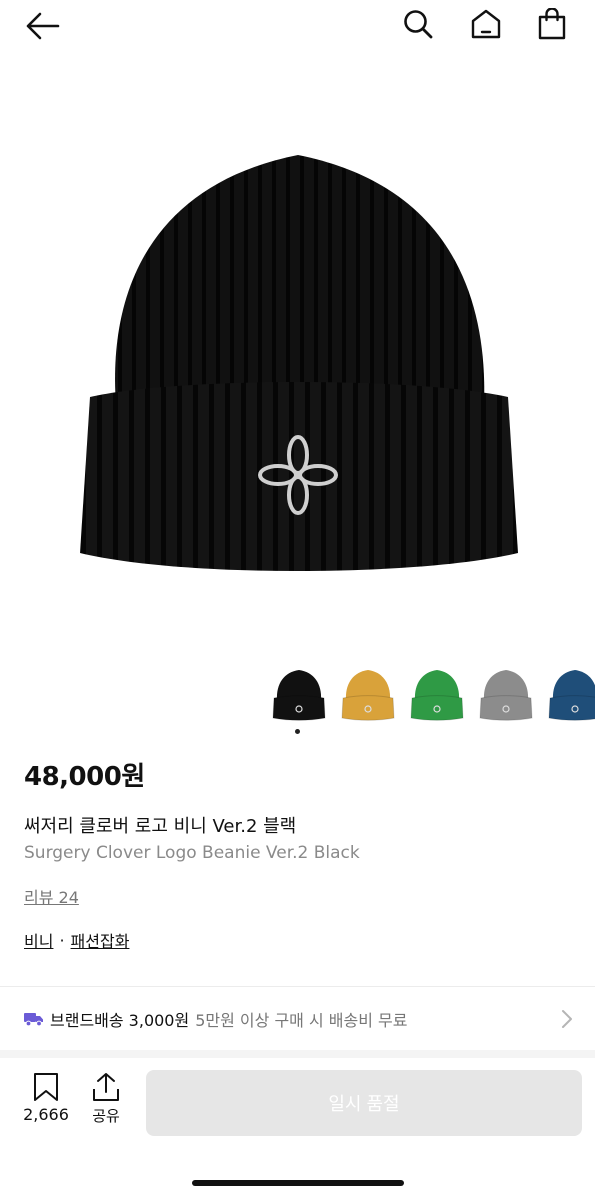 This screenshot has width=595, height=1200. I want to click on color-thumbnail-green, so click(437, 691).